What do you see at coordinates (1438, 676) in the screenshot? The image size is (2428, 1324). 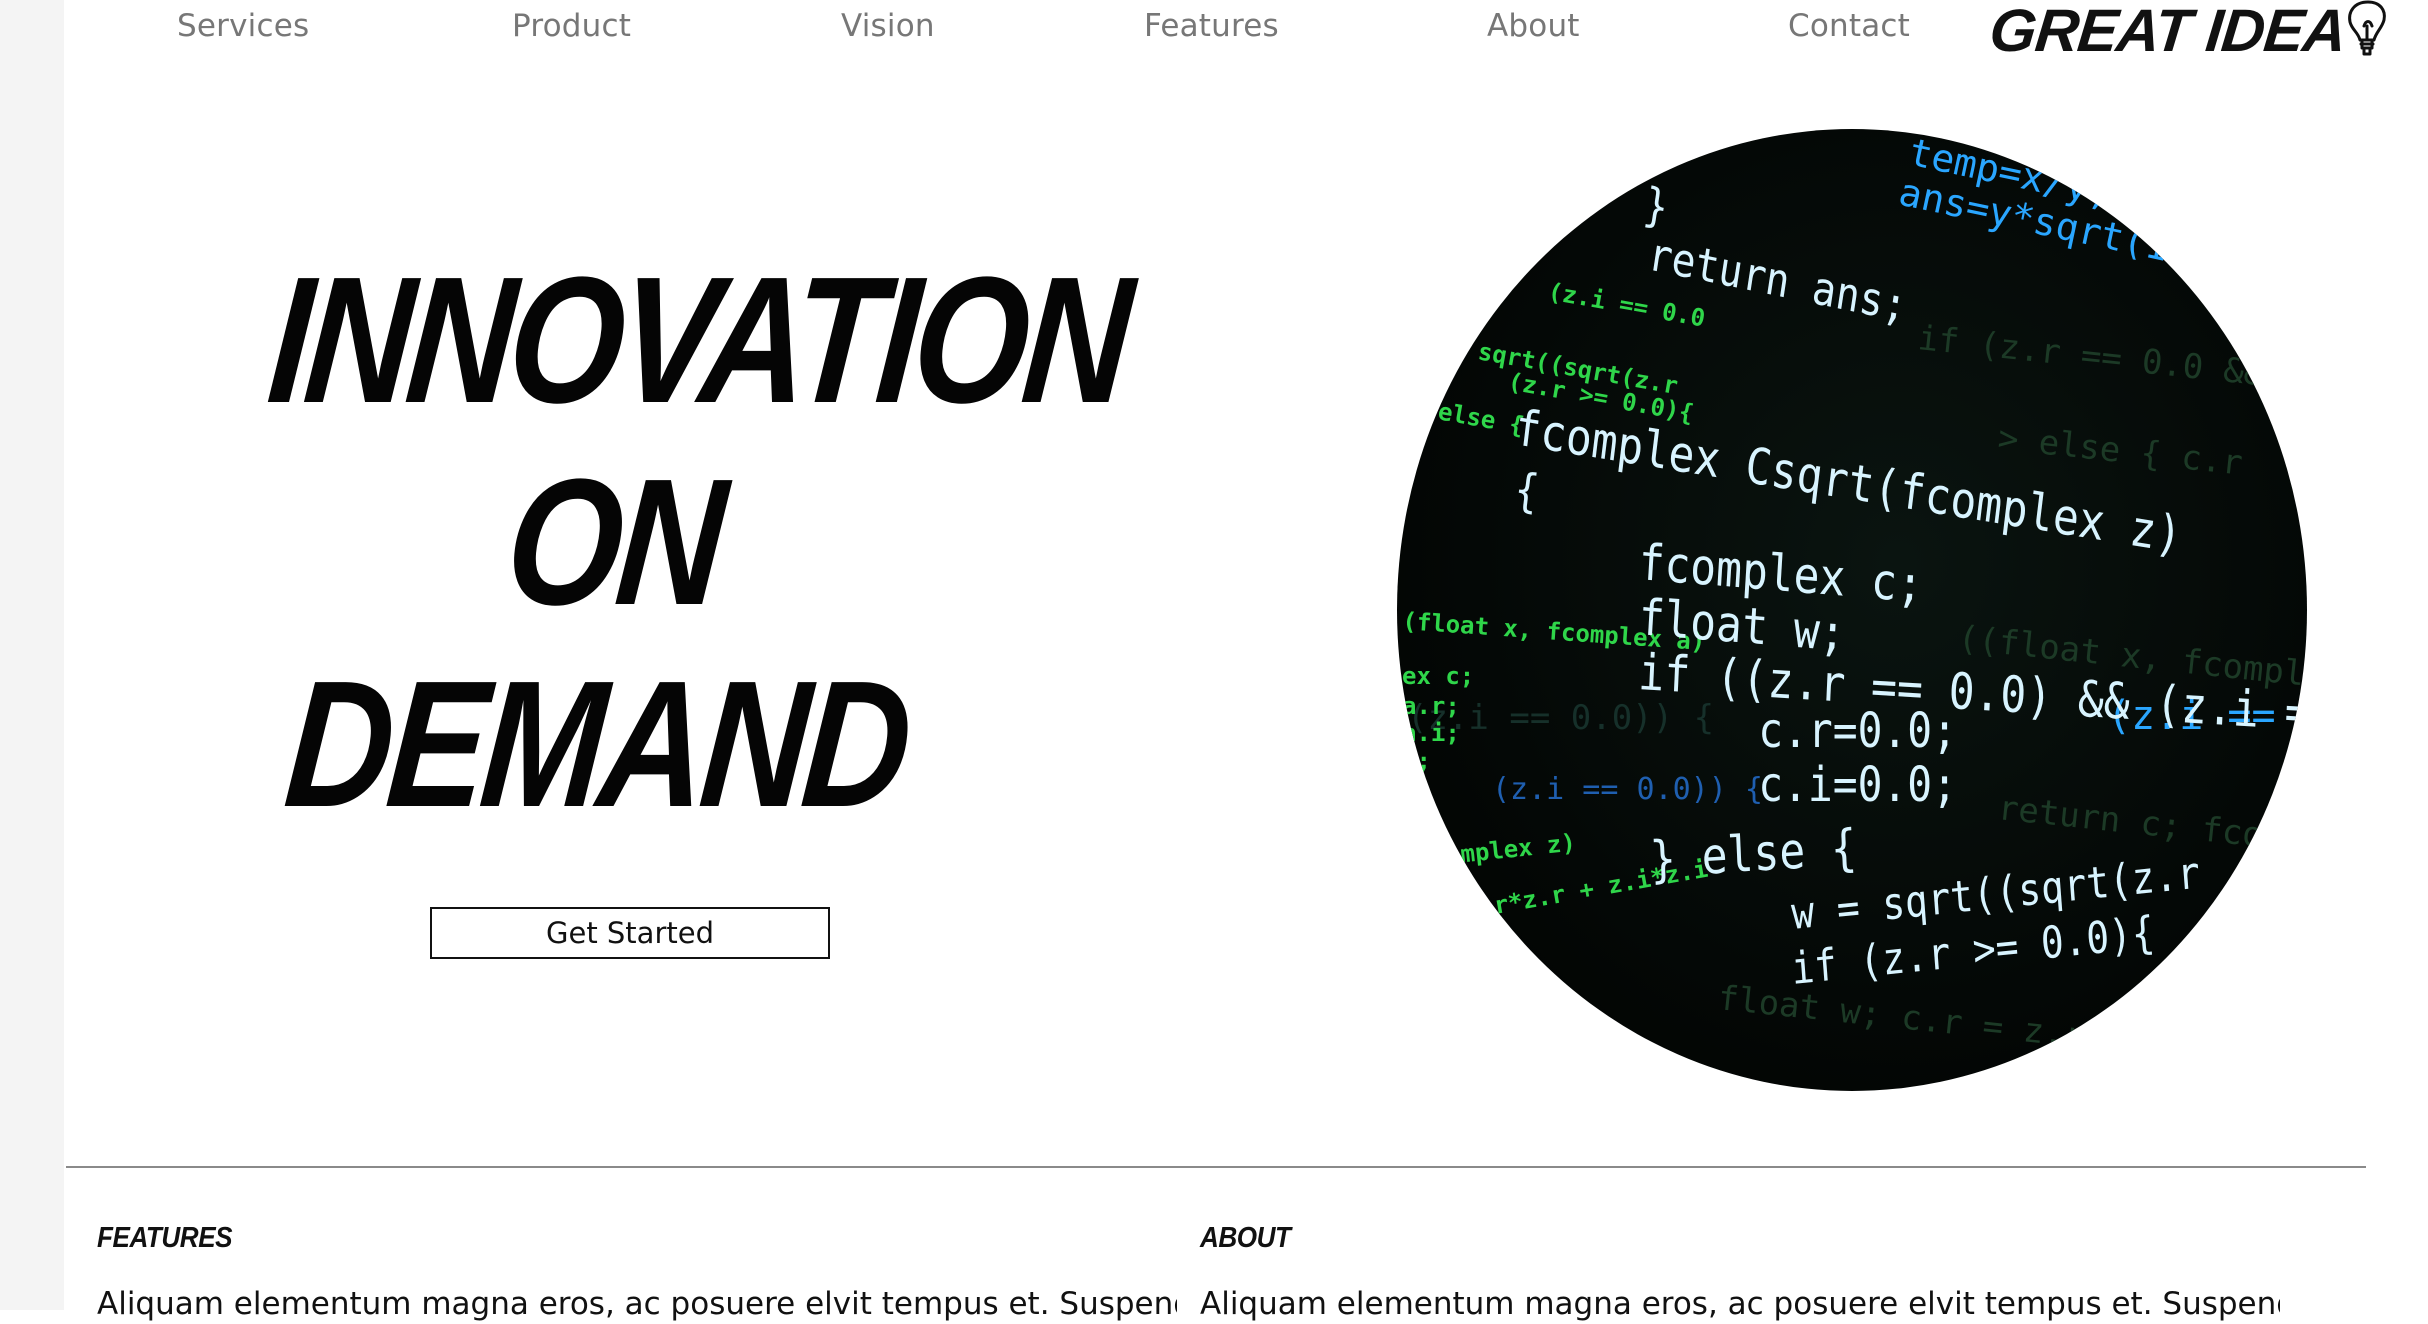 I see `svg-text: ex c;` at bounding box center [1438, 676].